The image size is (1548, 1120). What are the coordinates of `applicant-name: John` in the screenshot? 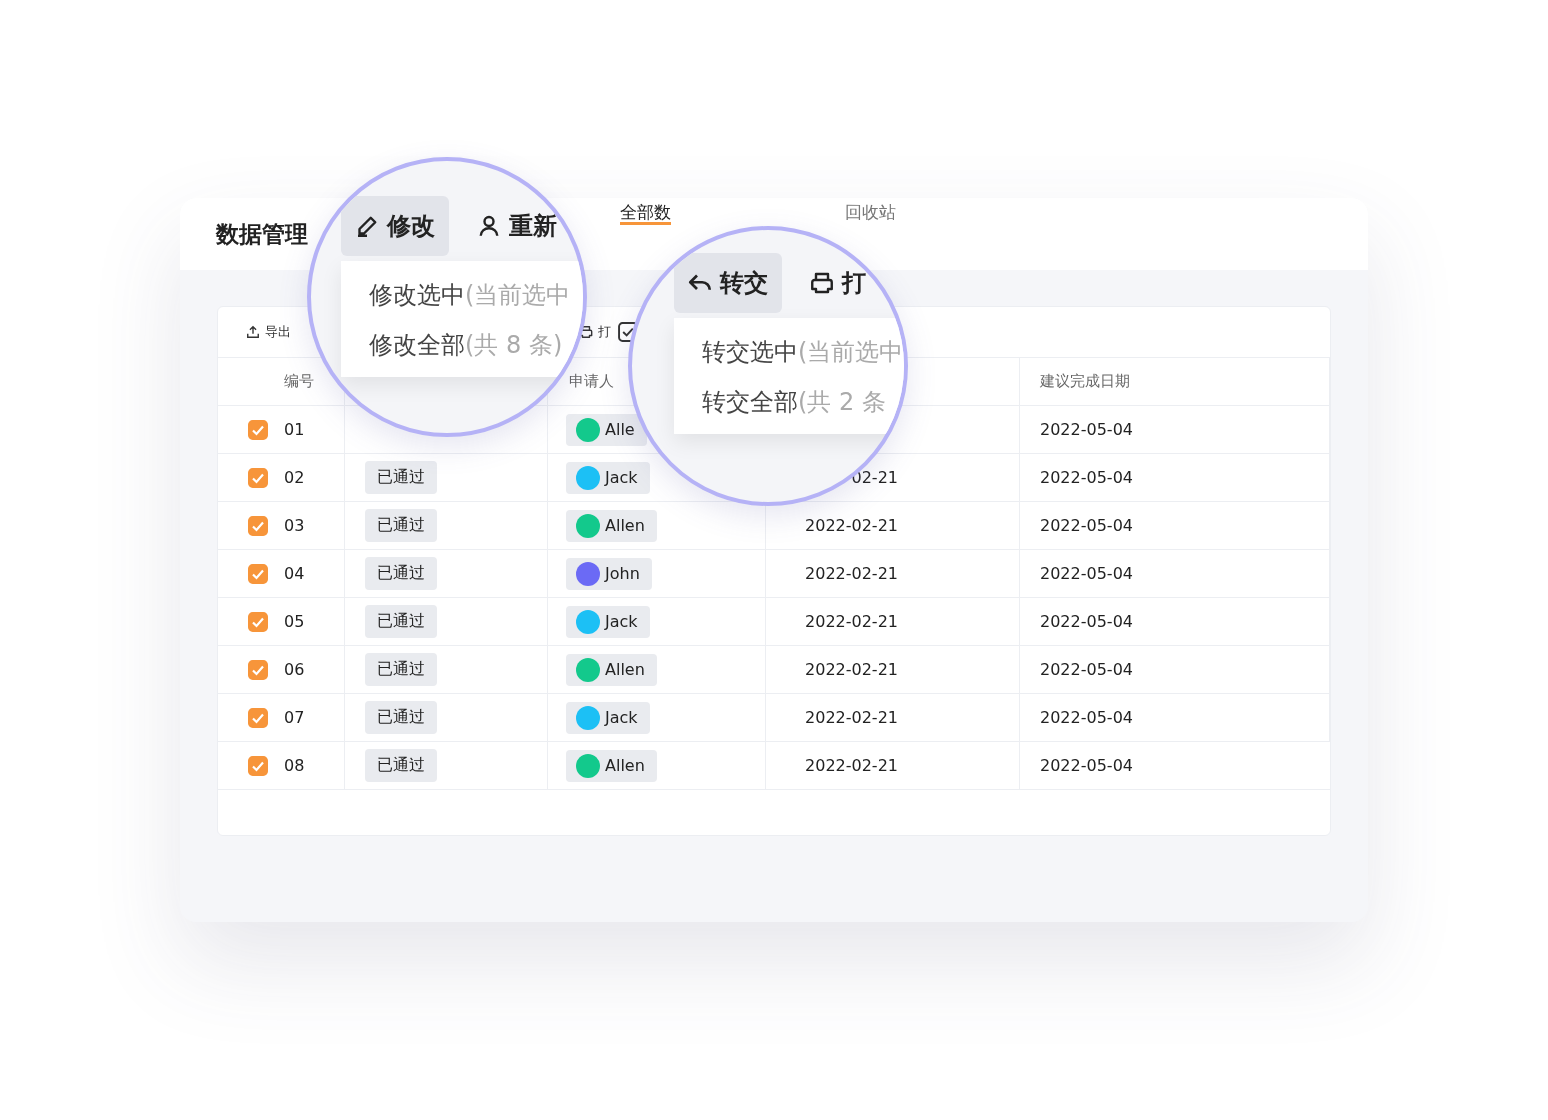 It's located at (622, 573).